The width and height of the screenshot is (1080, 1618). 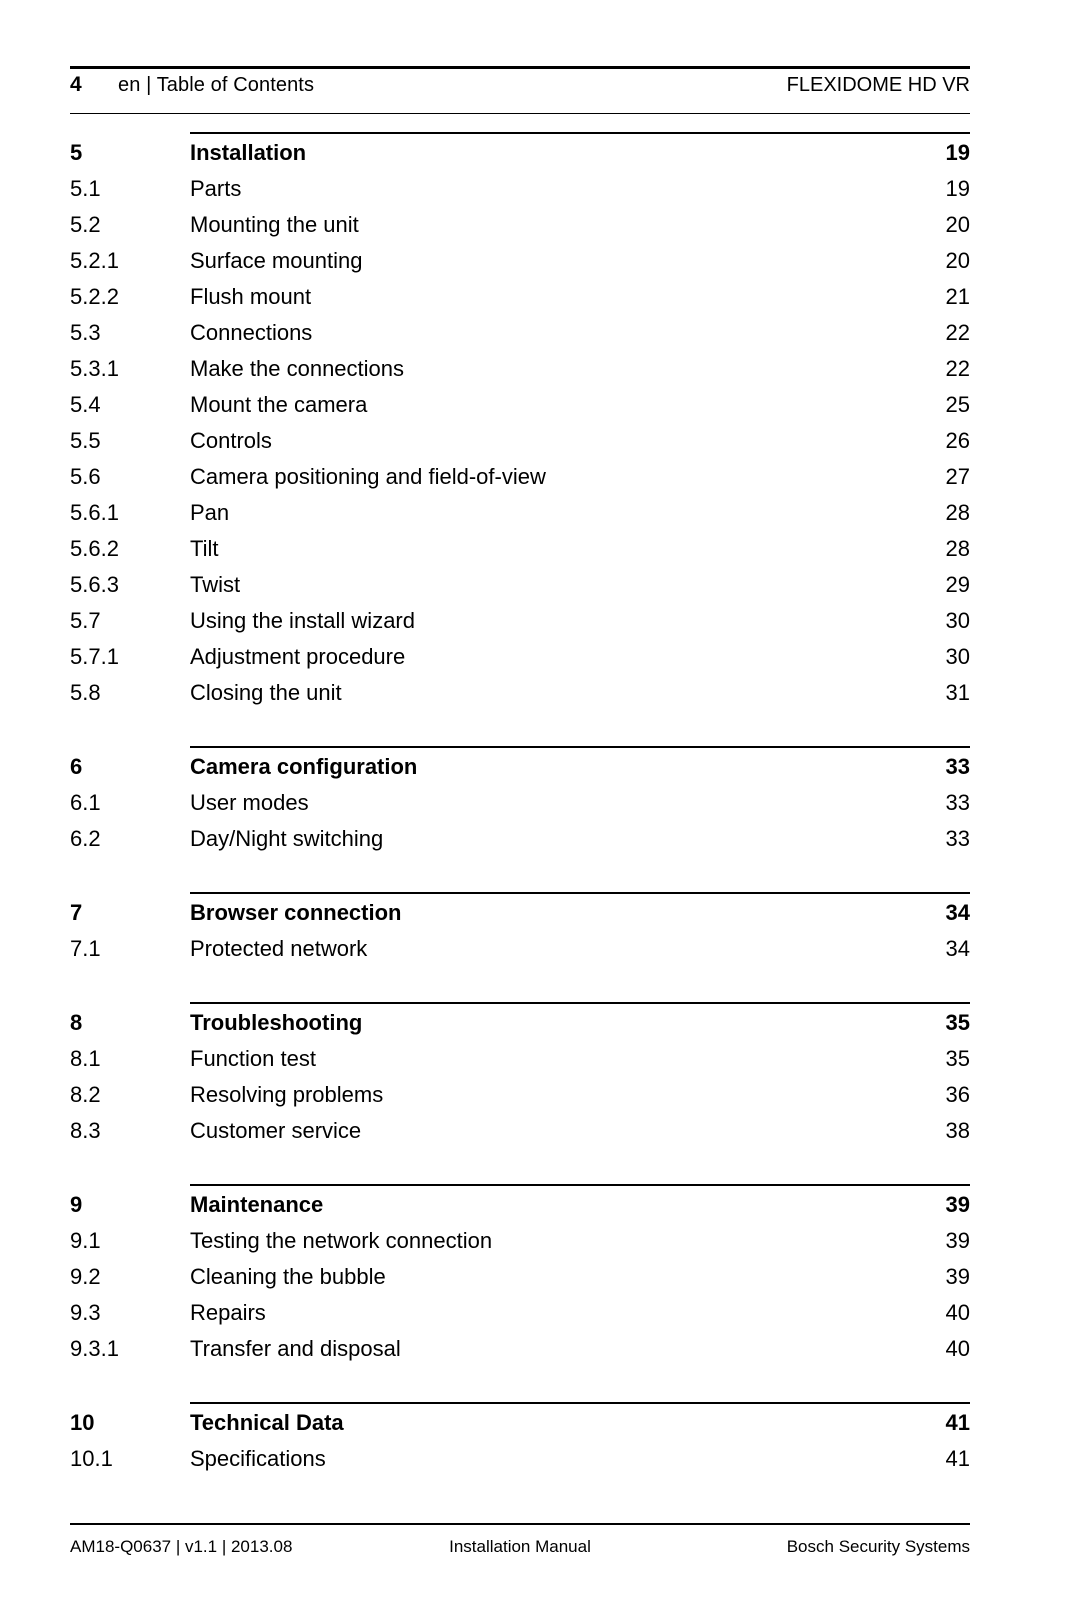 What do you see at coordinates (231, 440) in the screenshot?
I see `toc-entry-title: Controls` at bounding box center [231, 440].